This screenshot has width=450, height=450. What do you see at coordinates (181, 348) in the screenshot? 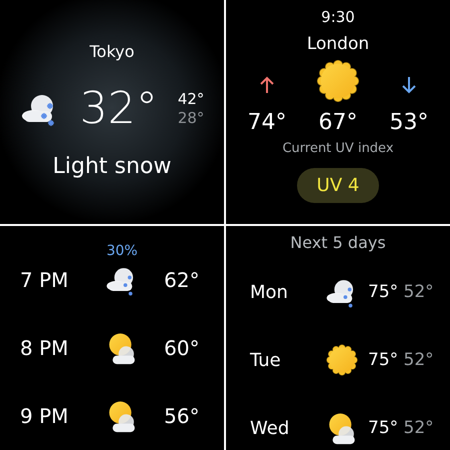
I see `hour-temperature: 60°` at bounding box center [181, 348].